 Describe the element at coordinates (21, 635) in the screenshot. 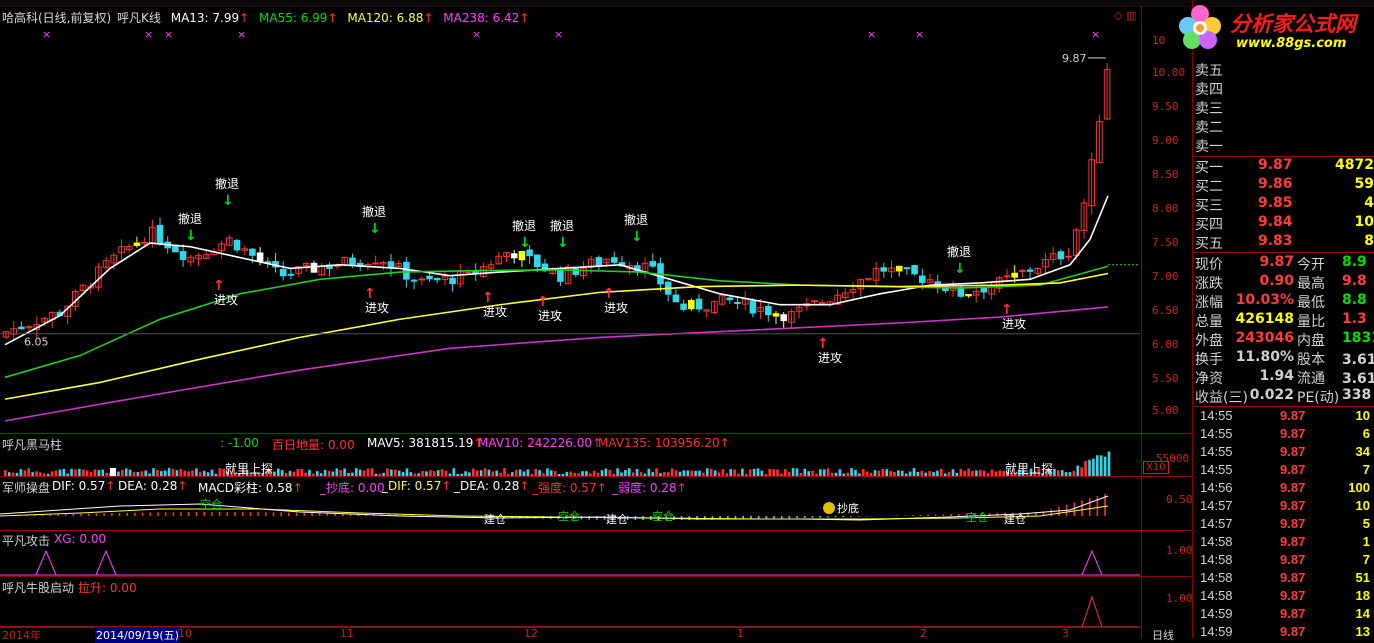

I see `time-label-year: 2014年` at that location.